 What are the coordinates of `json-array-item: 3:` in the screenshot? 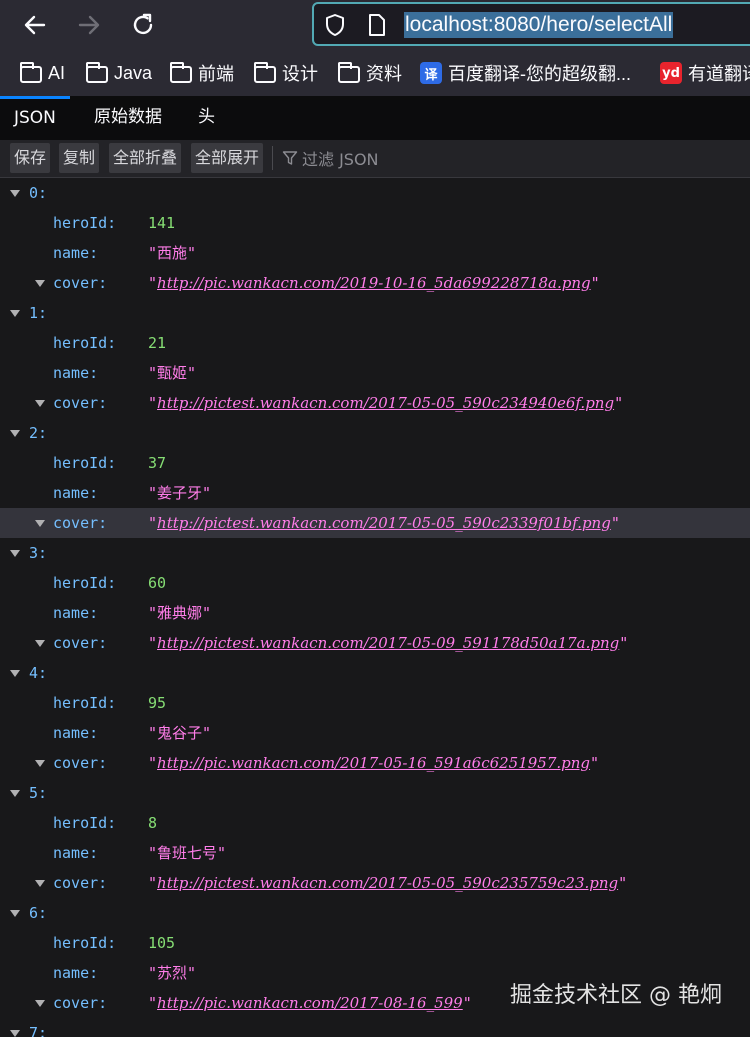 It's located at (375, 553).